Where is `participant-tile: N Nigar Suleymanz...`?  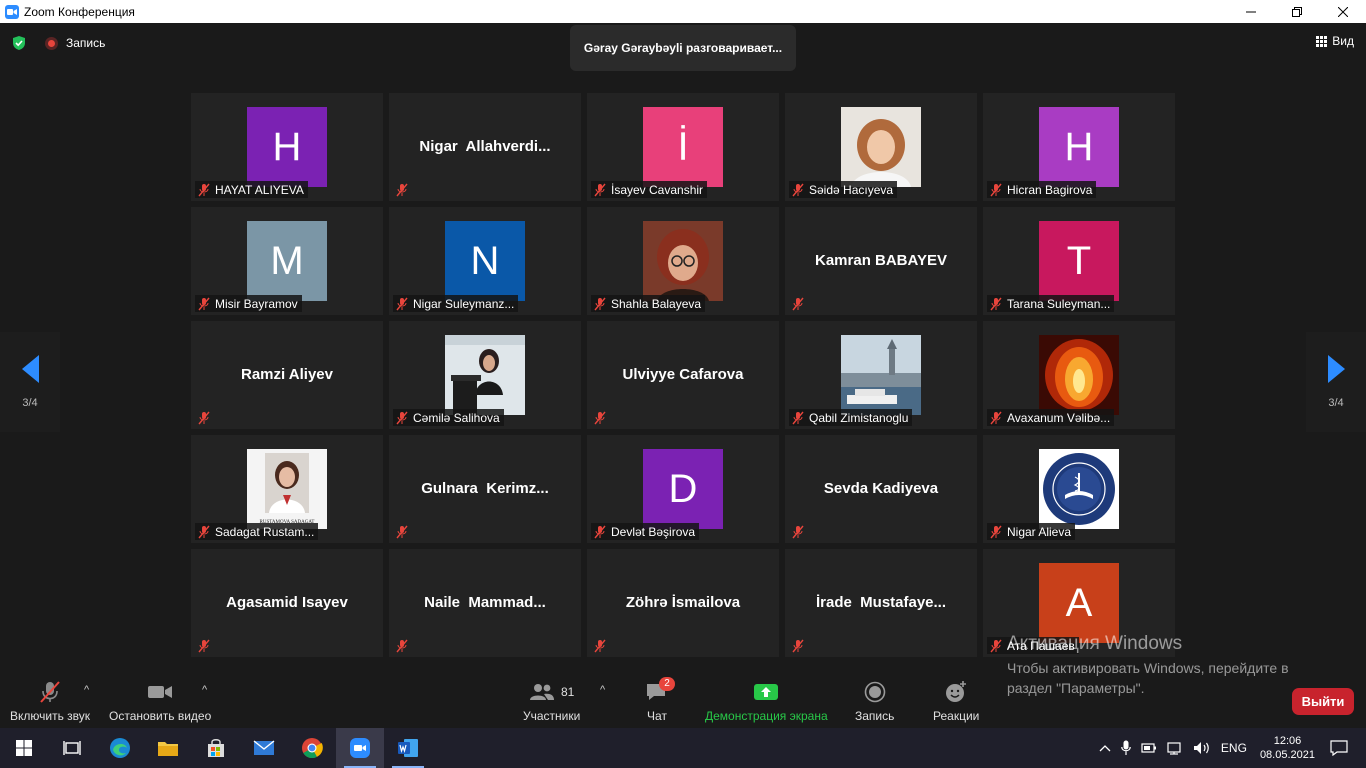
participant-tile: N Nigar Suleymanz... is located at coordinates (485, 261).